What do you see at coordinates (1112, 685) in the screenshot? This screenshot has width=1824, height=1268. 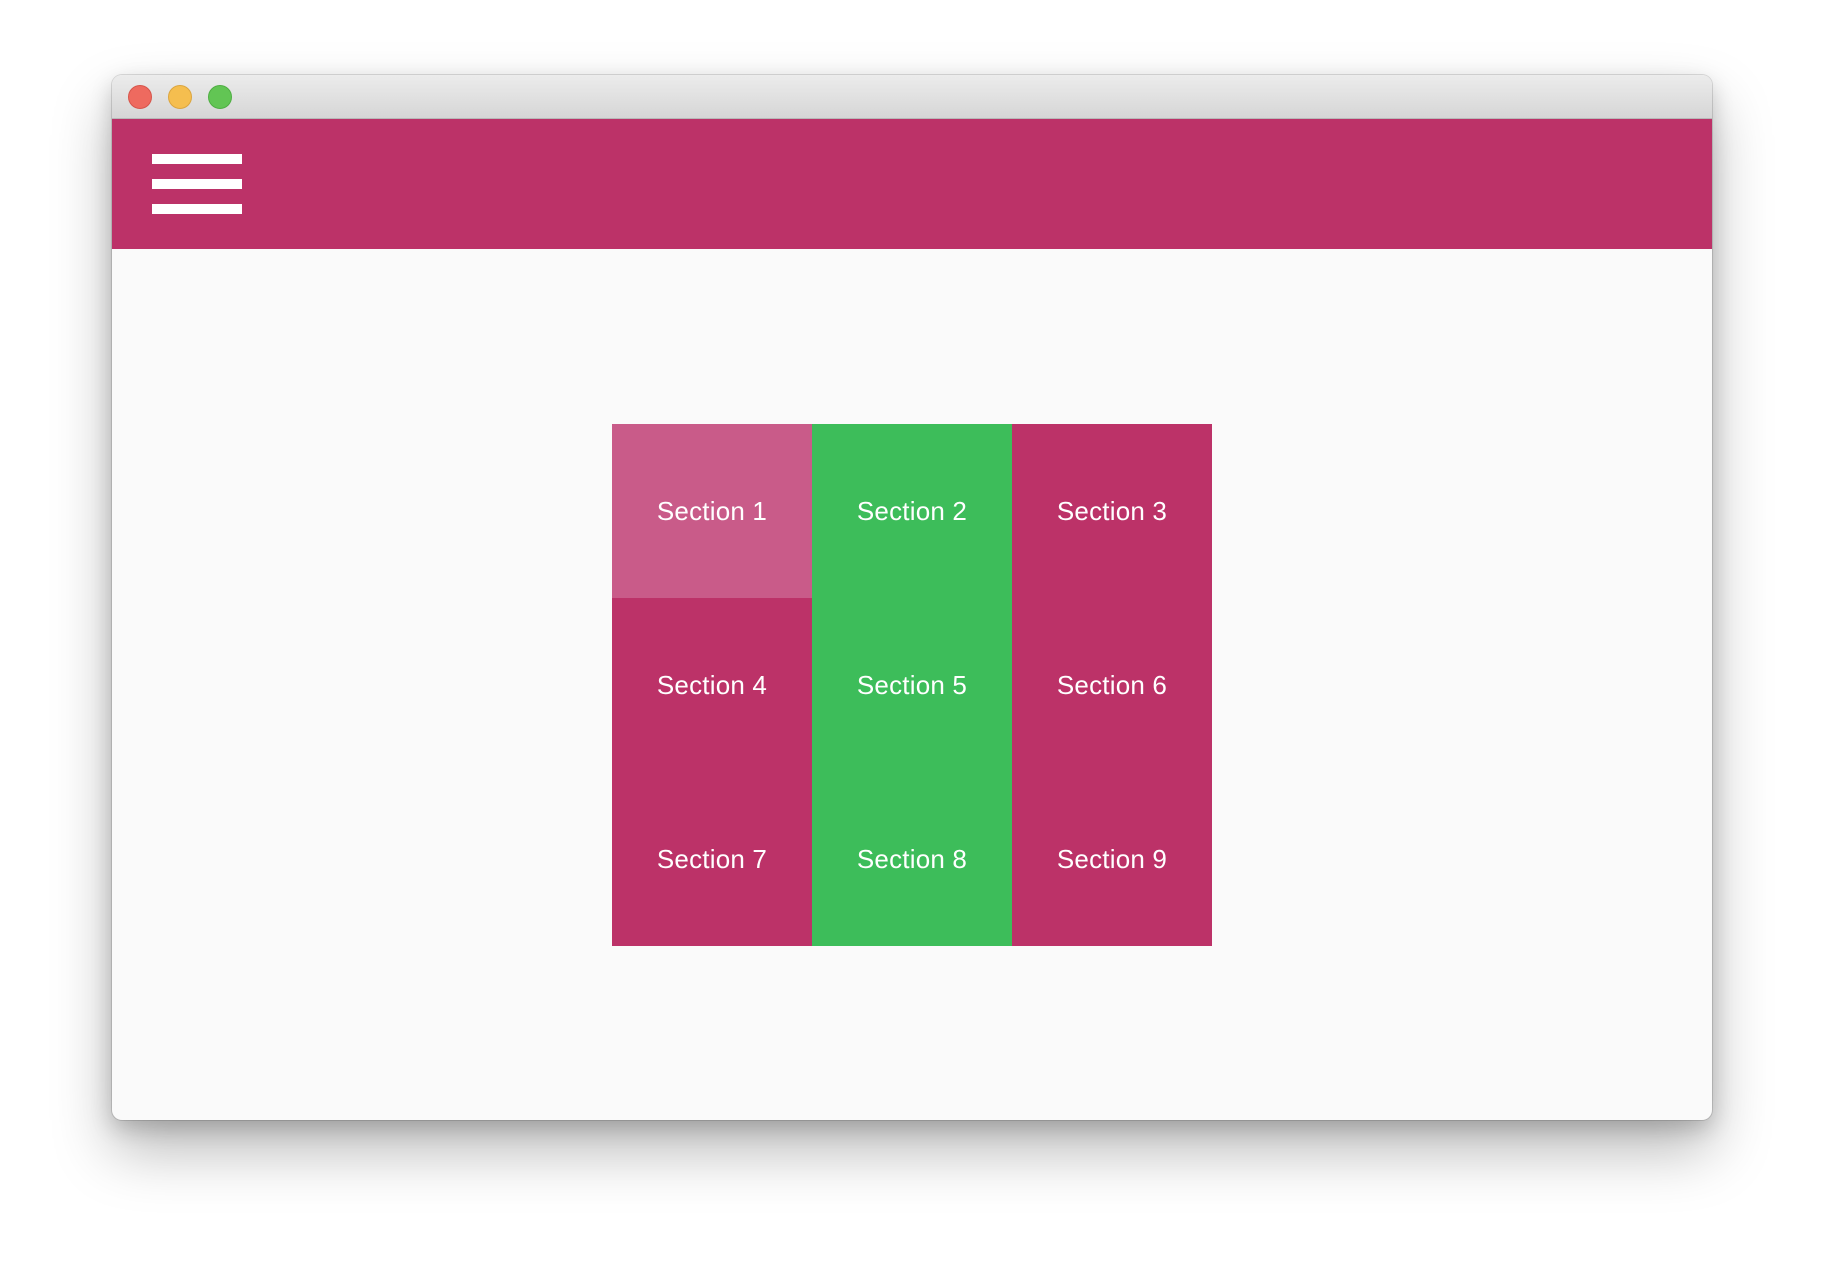 I see `section-tile-6: Section 6` at bounding box center [1112, 685].